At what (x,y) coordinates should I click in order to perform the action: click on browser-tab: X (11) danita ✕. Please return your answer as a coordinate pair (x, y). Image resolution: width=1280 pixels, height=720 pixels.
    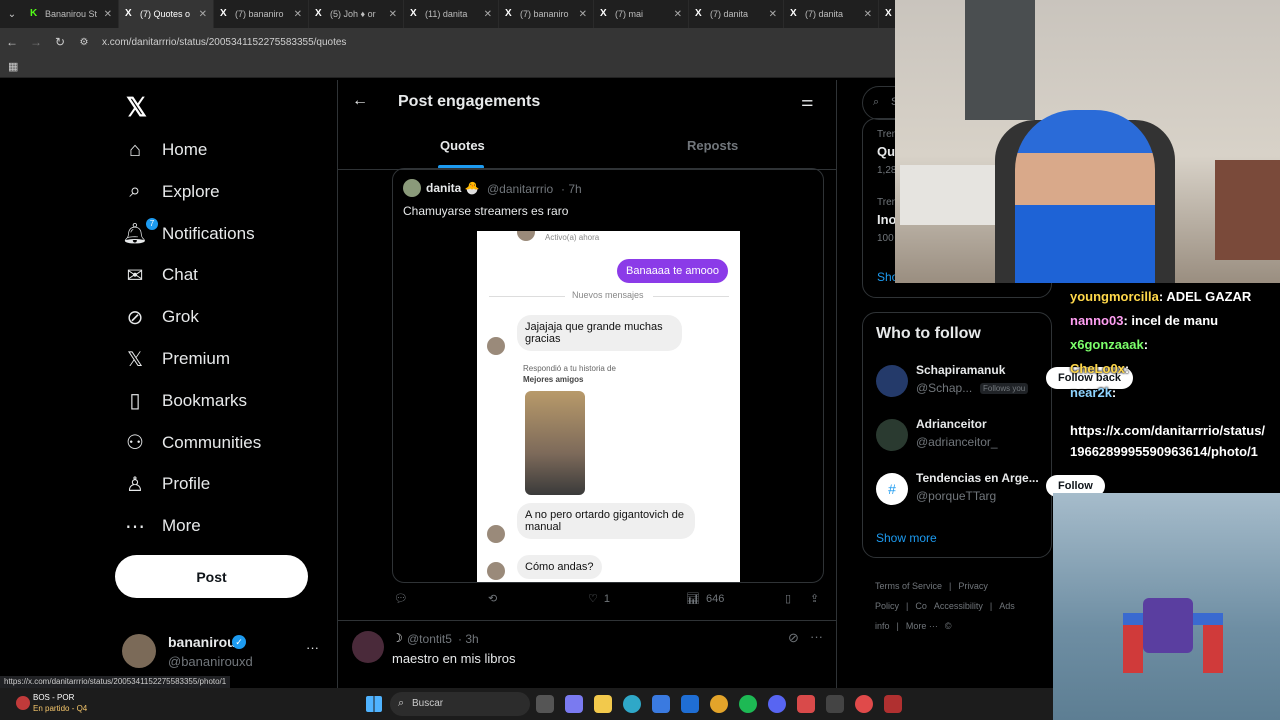
    Looking at the image, I should click on (451, 14).